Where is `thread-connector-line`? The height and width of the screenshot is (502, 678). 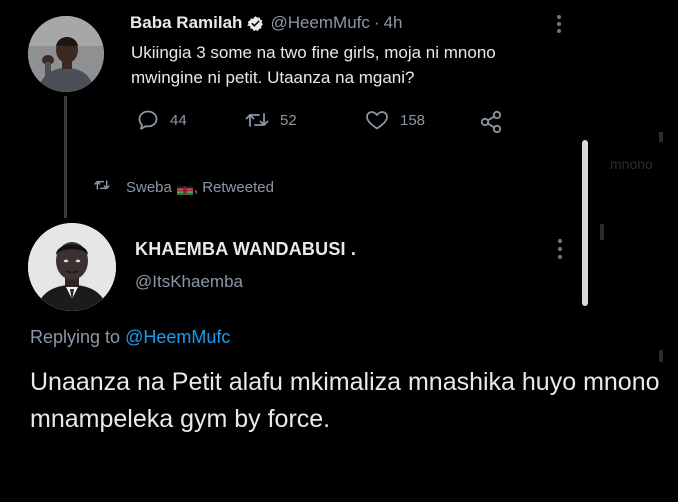
thread-connector-line is located at coordinates (65, 157).